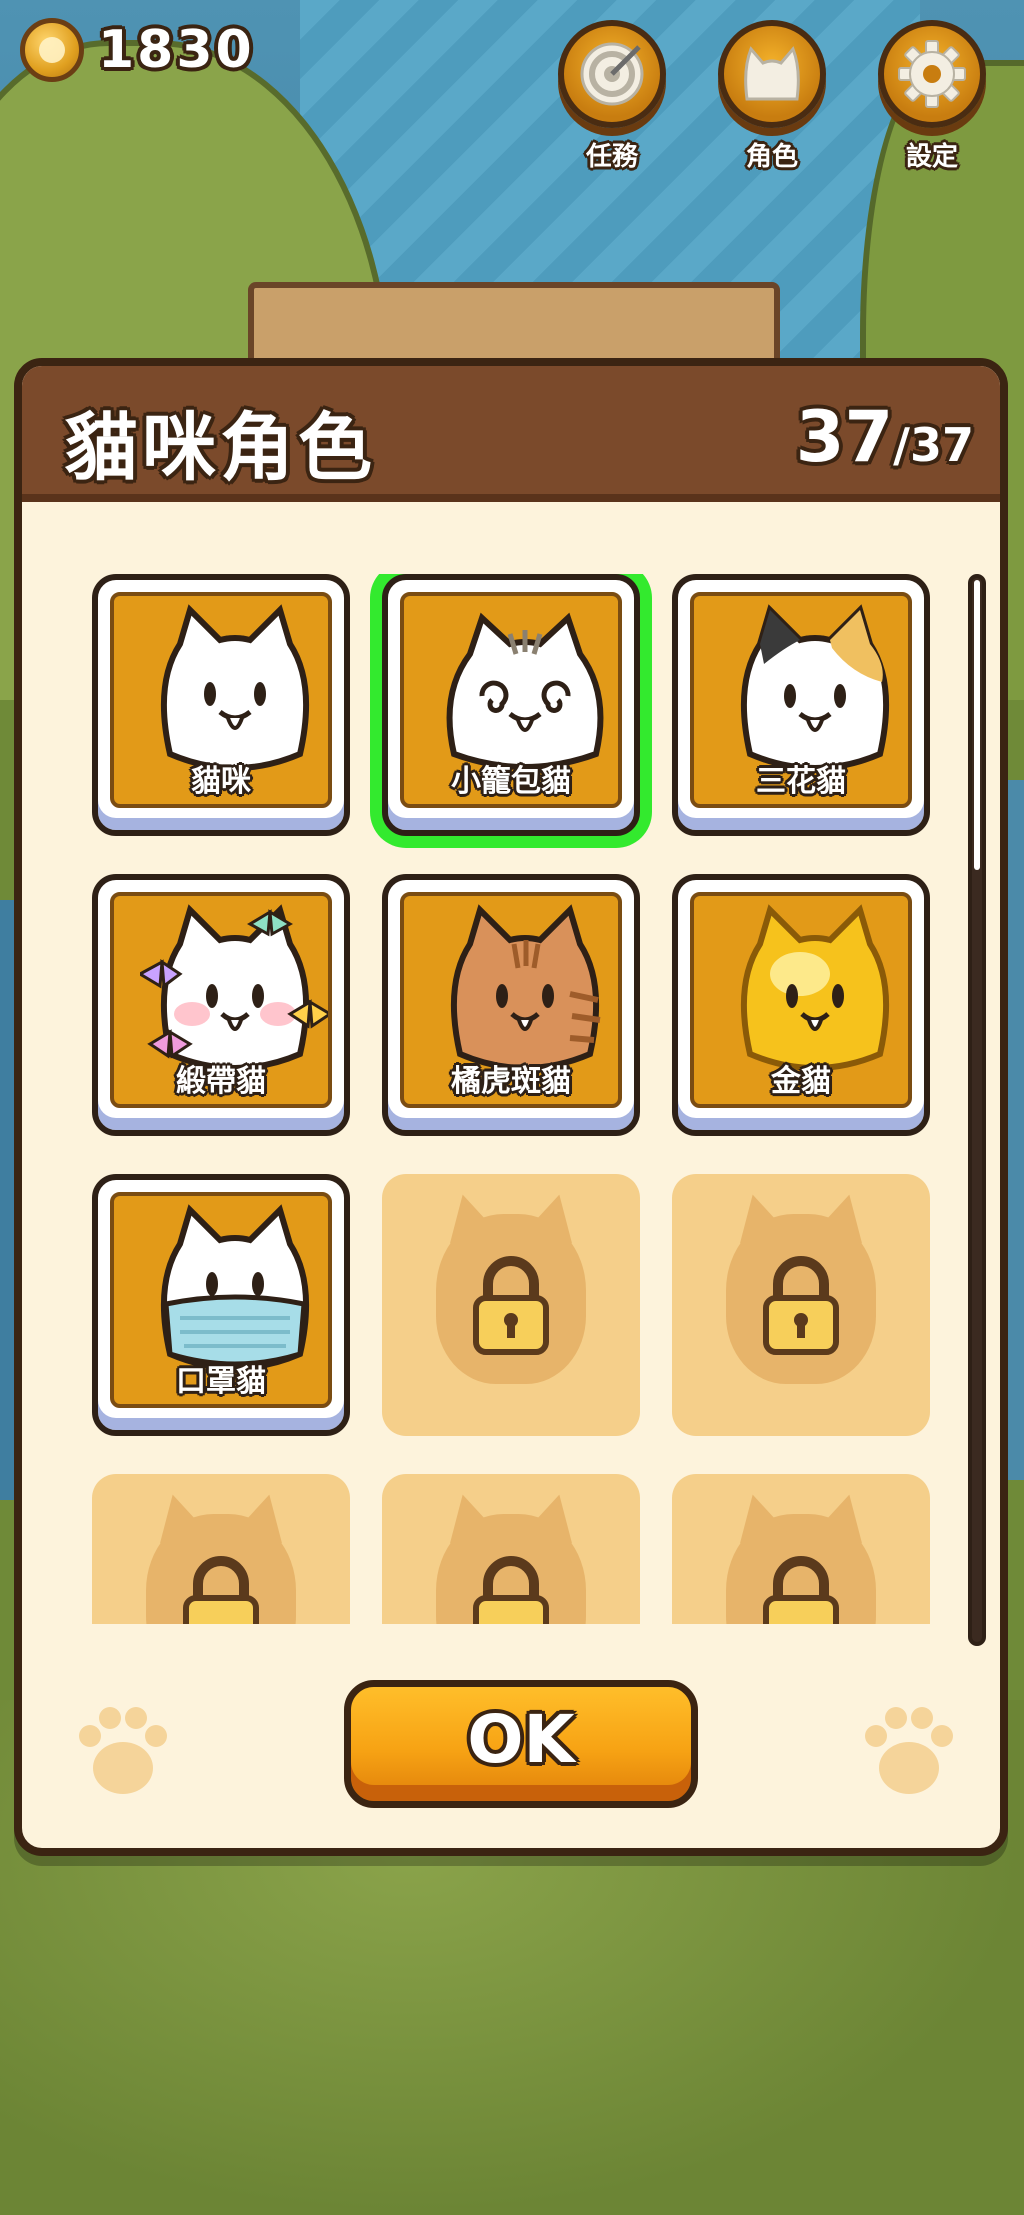  Describe the element at coordinates (221, 1381) in the screenshot. I see `character-name: 口罩貓` at that location.